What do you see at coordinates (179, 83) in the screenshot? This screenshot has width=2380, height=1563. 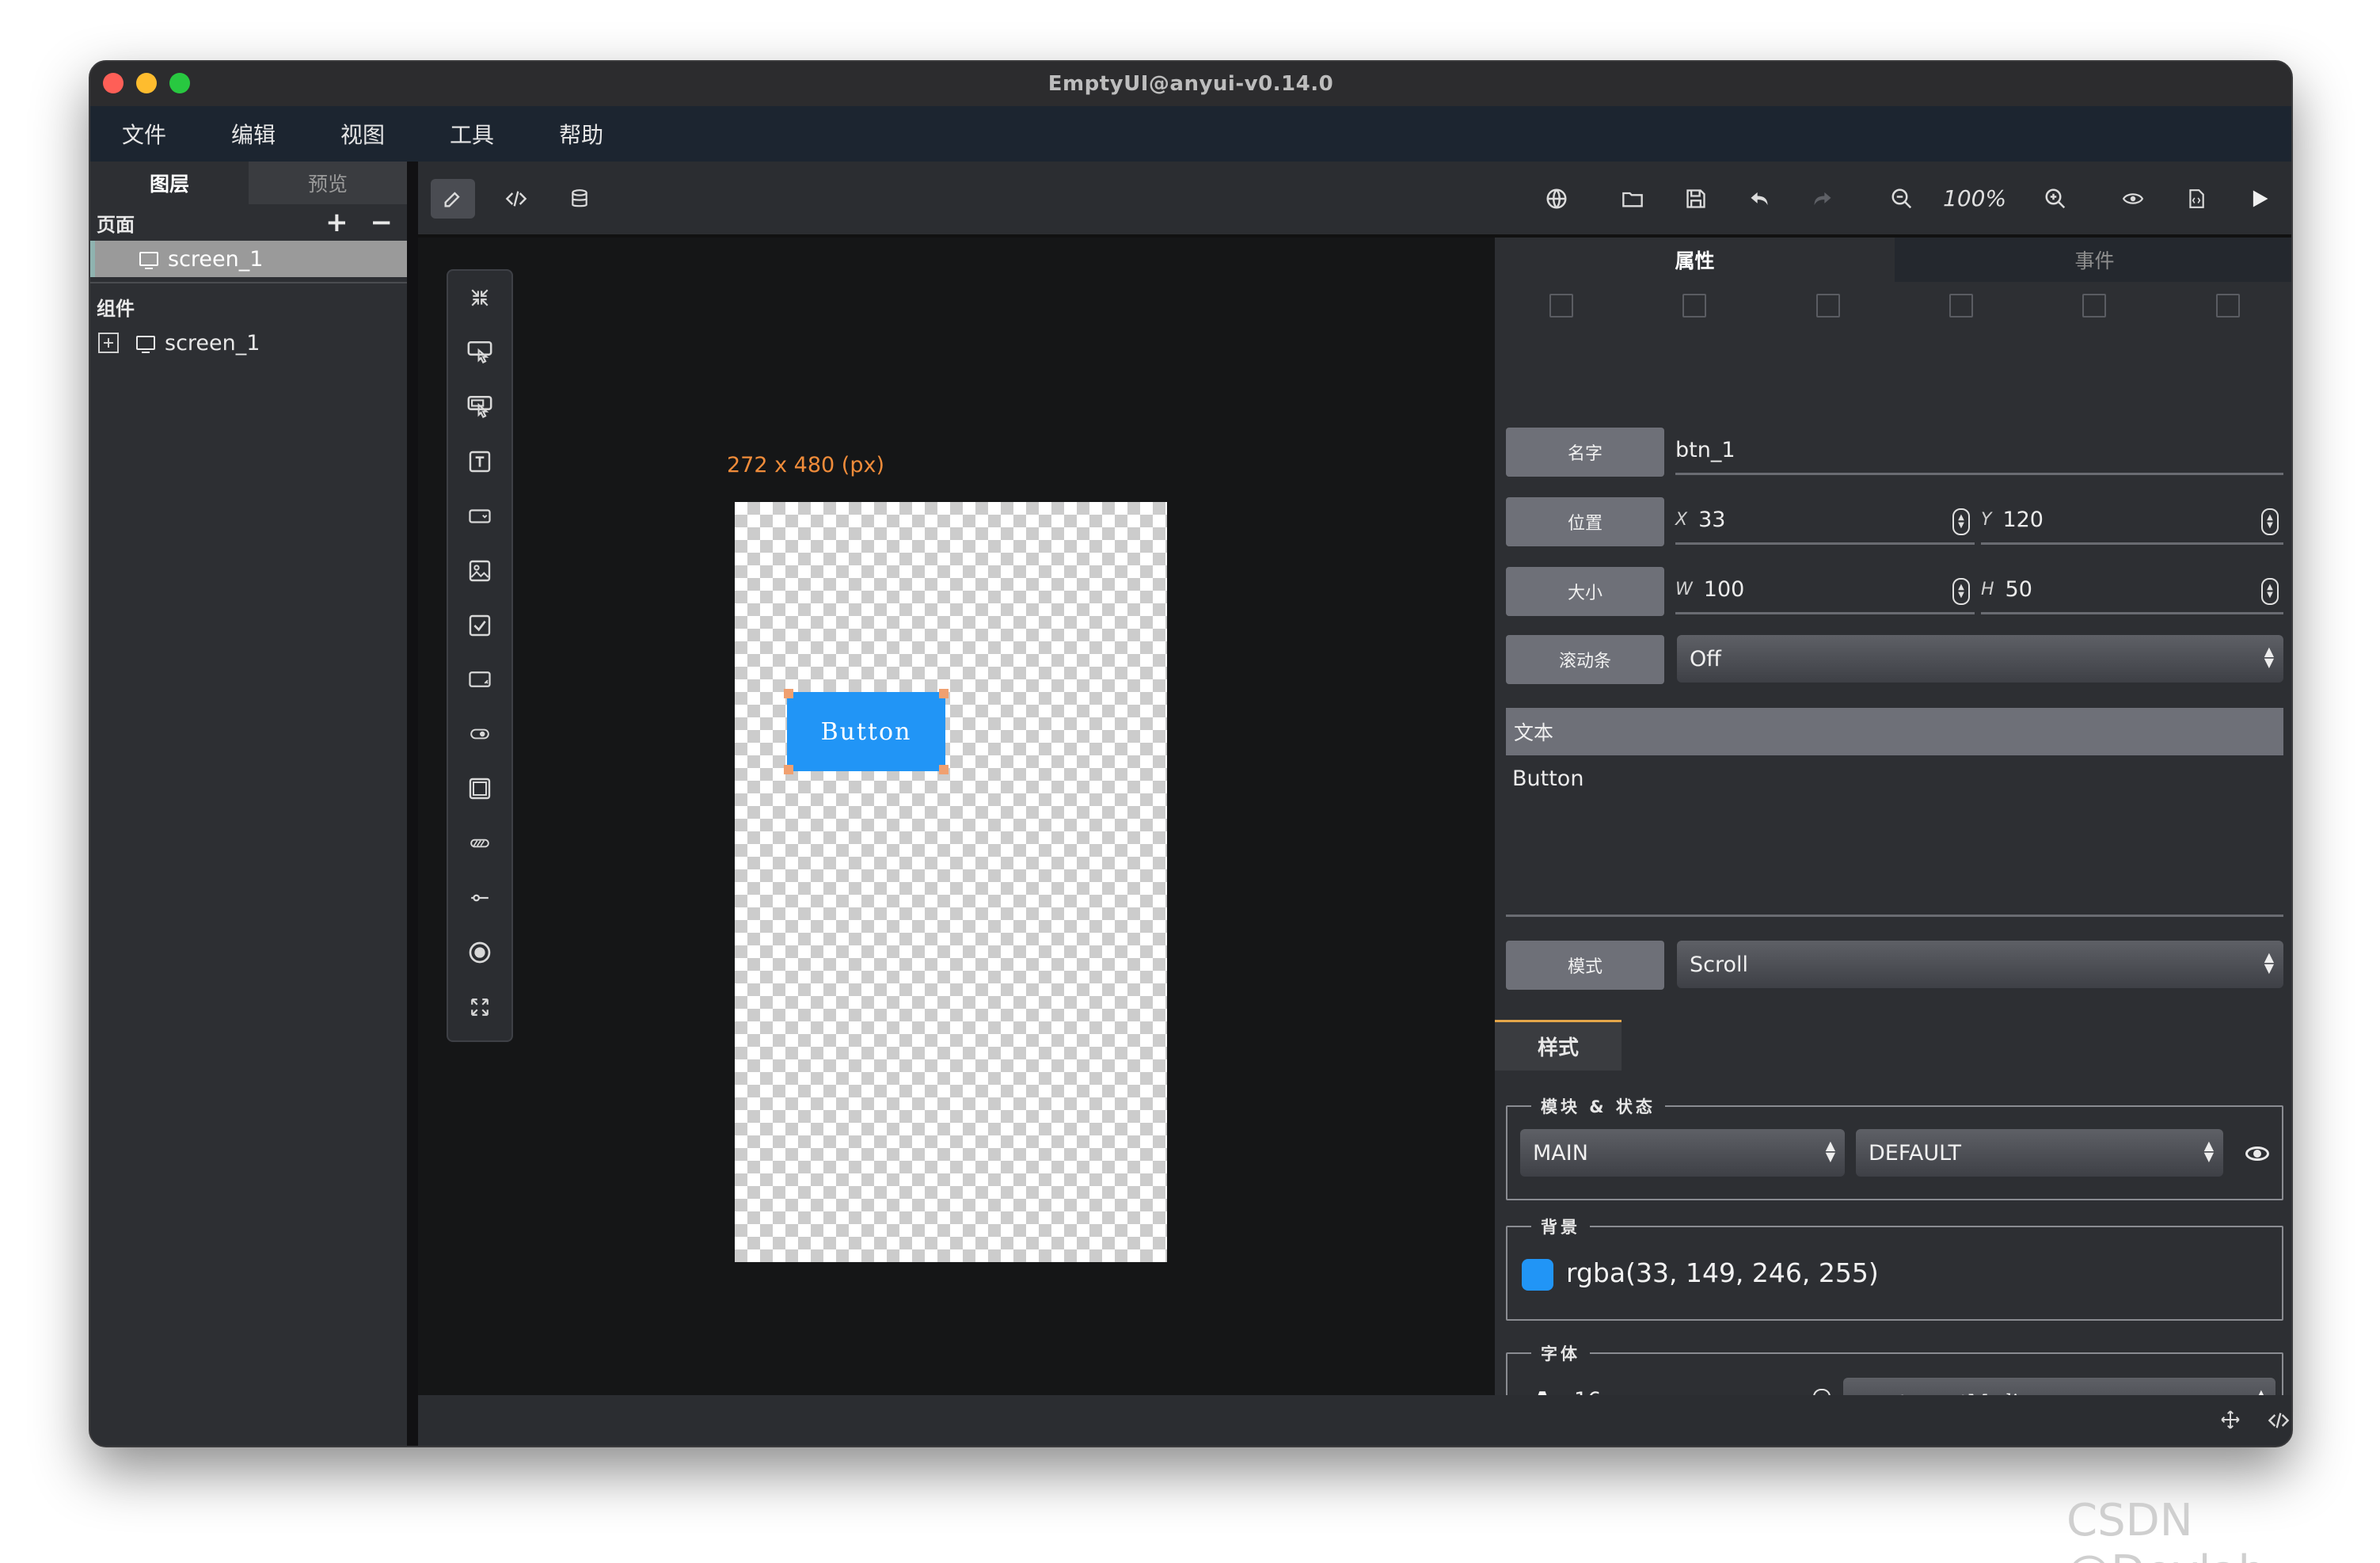 I see `zoom-window-button` at bounding box center [179, 83].